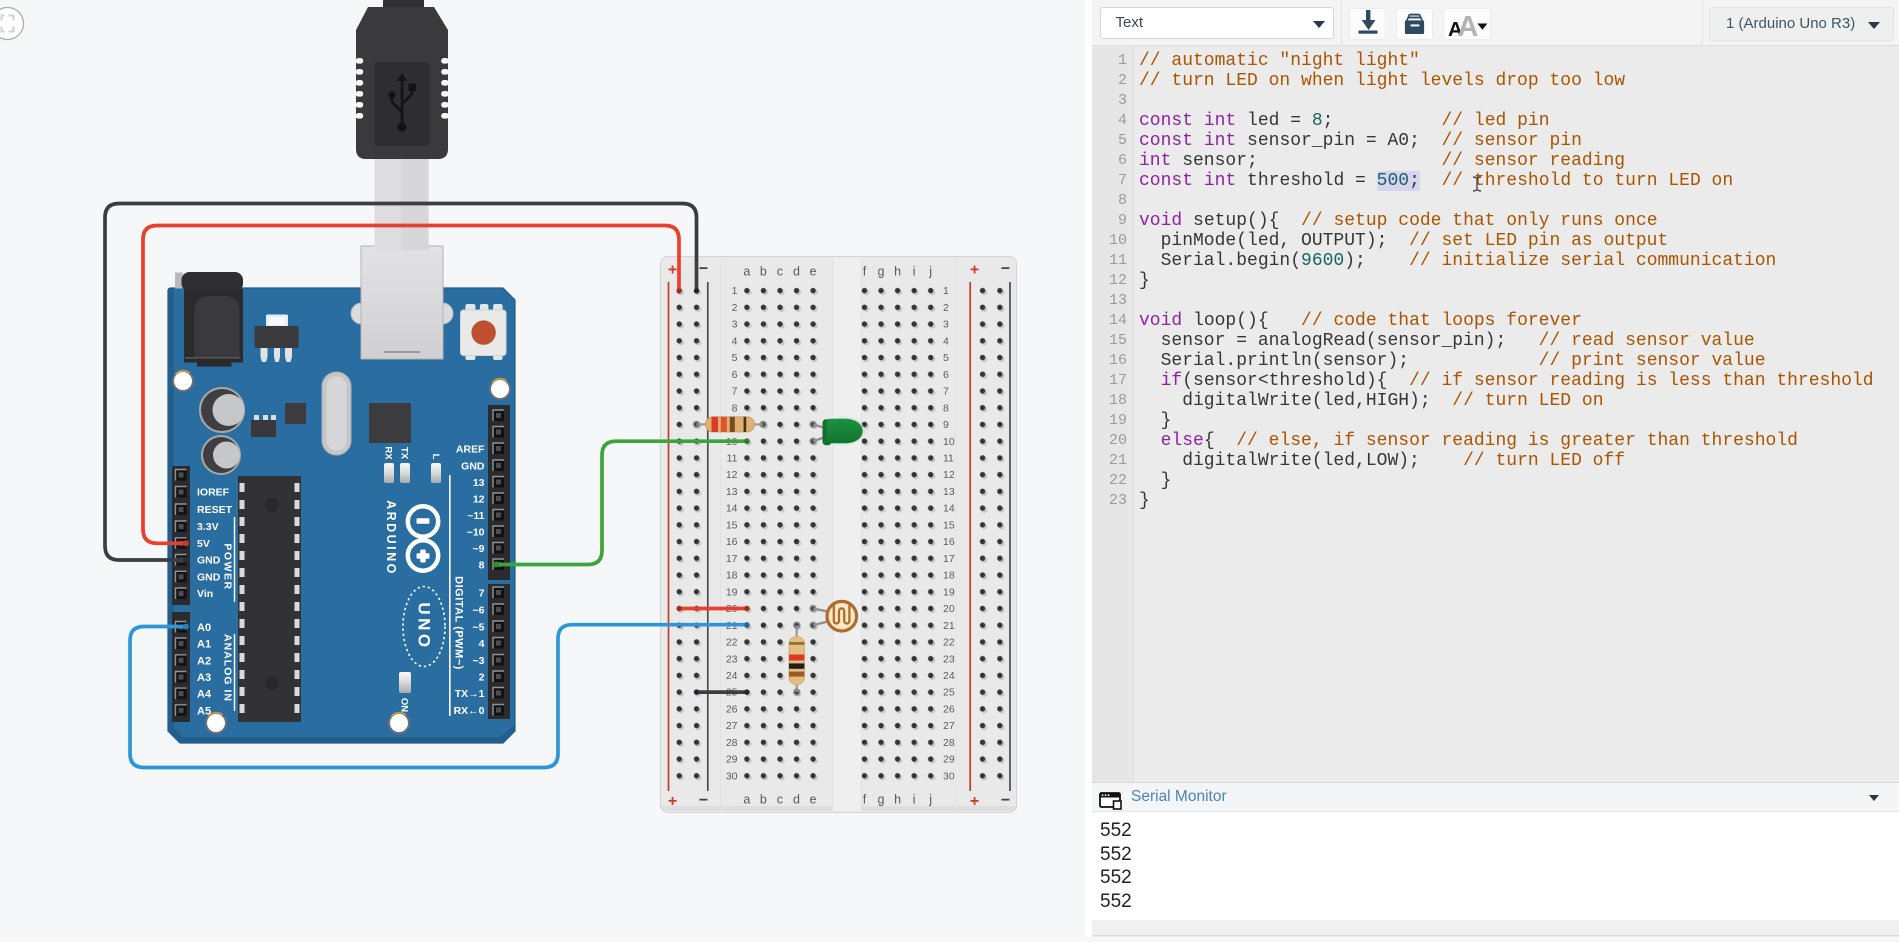 The width and height of the screenshot is (1899, 942). Describe the element at coordinates (203, 544) in the screenshot. I see `svg-text: 5V` at that location.